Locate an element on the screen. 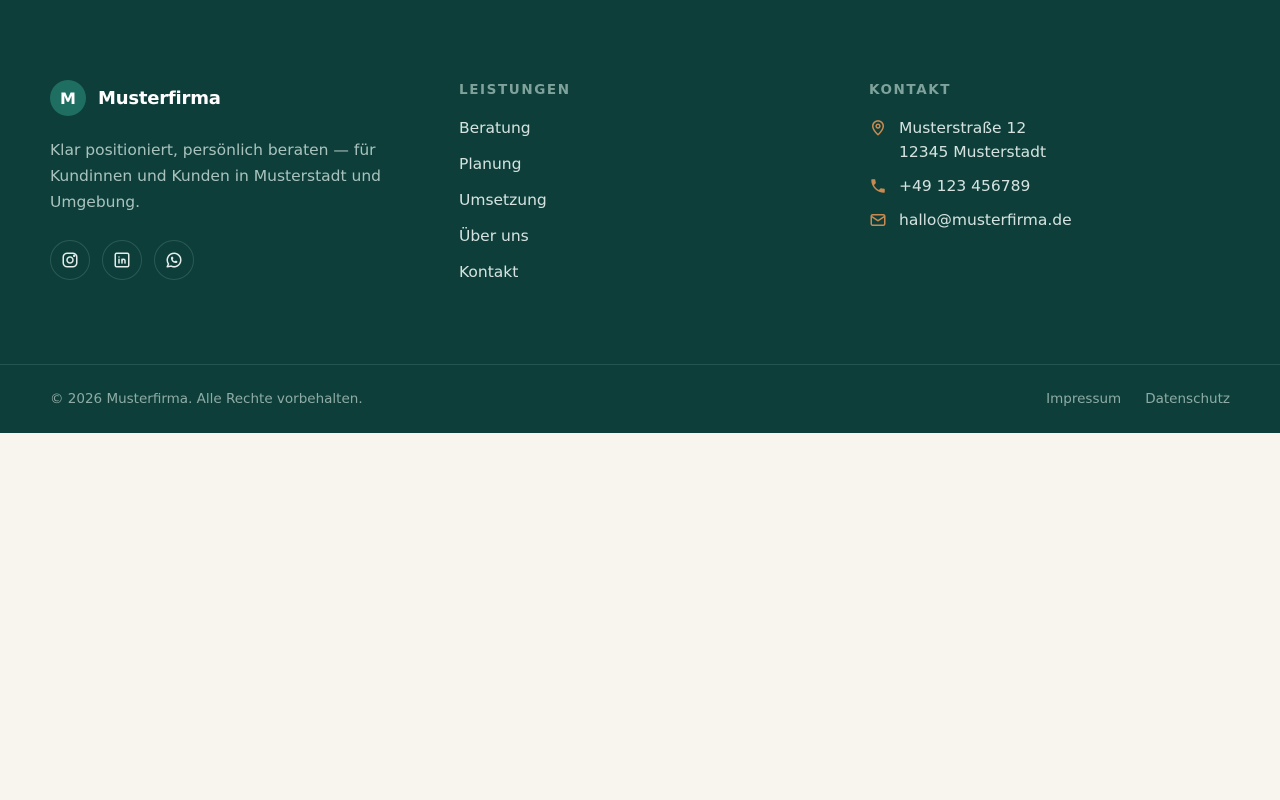 The width and height of the screenshot is (1280, 800). phone-icon is located at coordinates (878, 186).